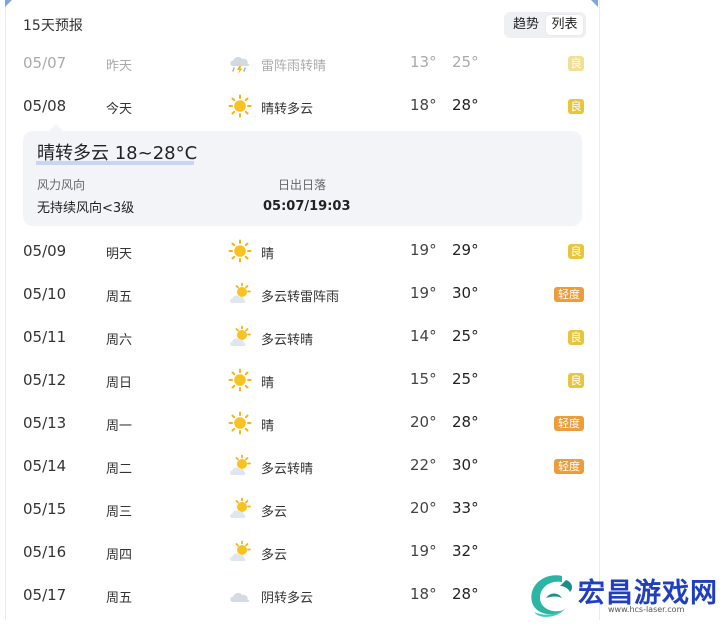 This screenshot has height=624, width=727. What do you see at coordinates (552, 596) in the screenshot?
I see `dragon-logo-icon` at bounding box center [552, 596].